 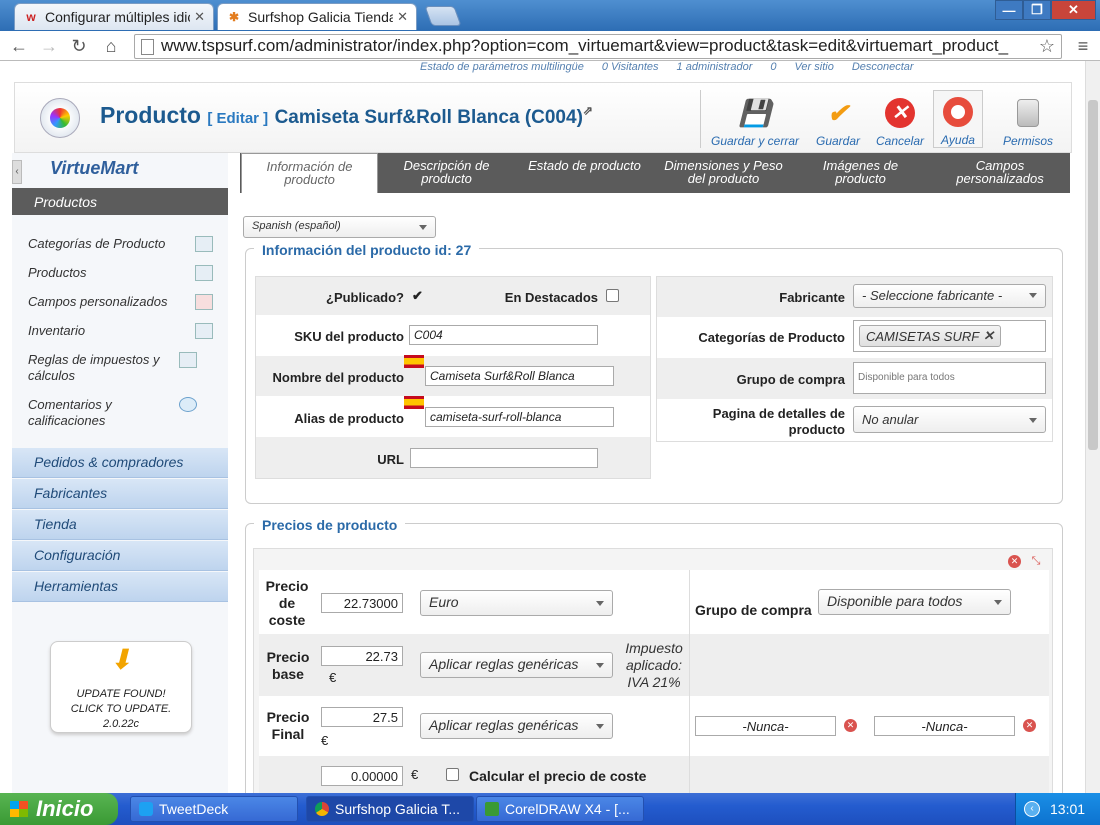 What do you see at coordinates (850, 725) in the screenshot?
I see `clear-start-date-icon: ✕` at bounding box center [850, 725].